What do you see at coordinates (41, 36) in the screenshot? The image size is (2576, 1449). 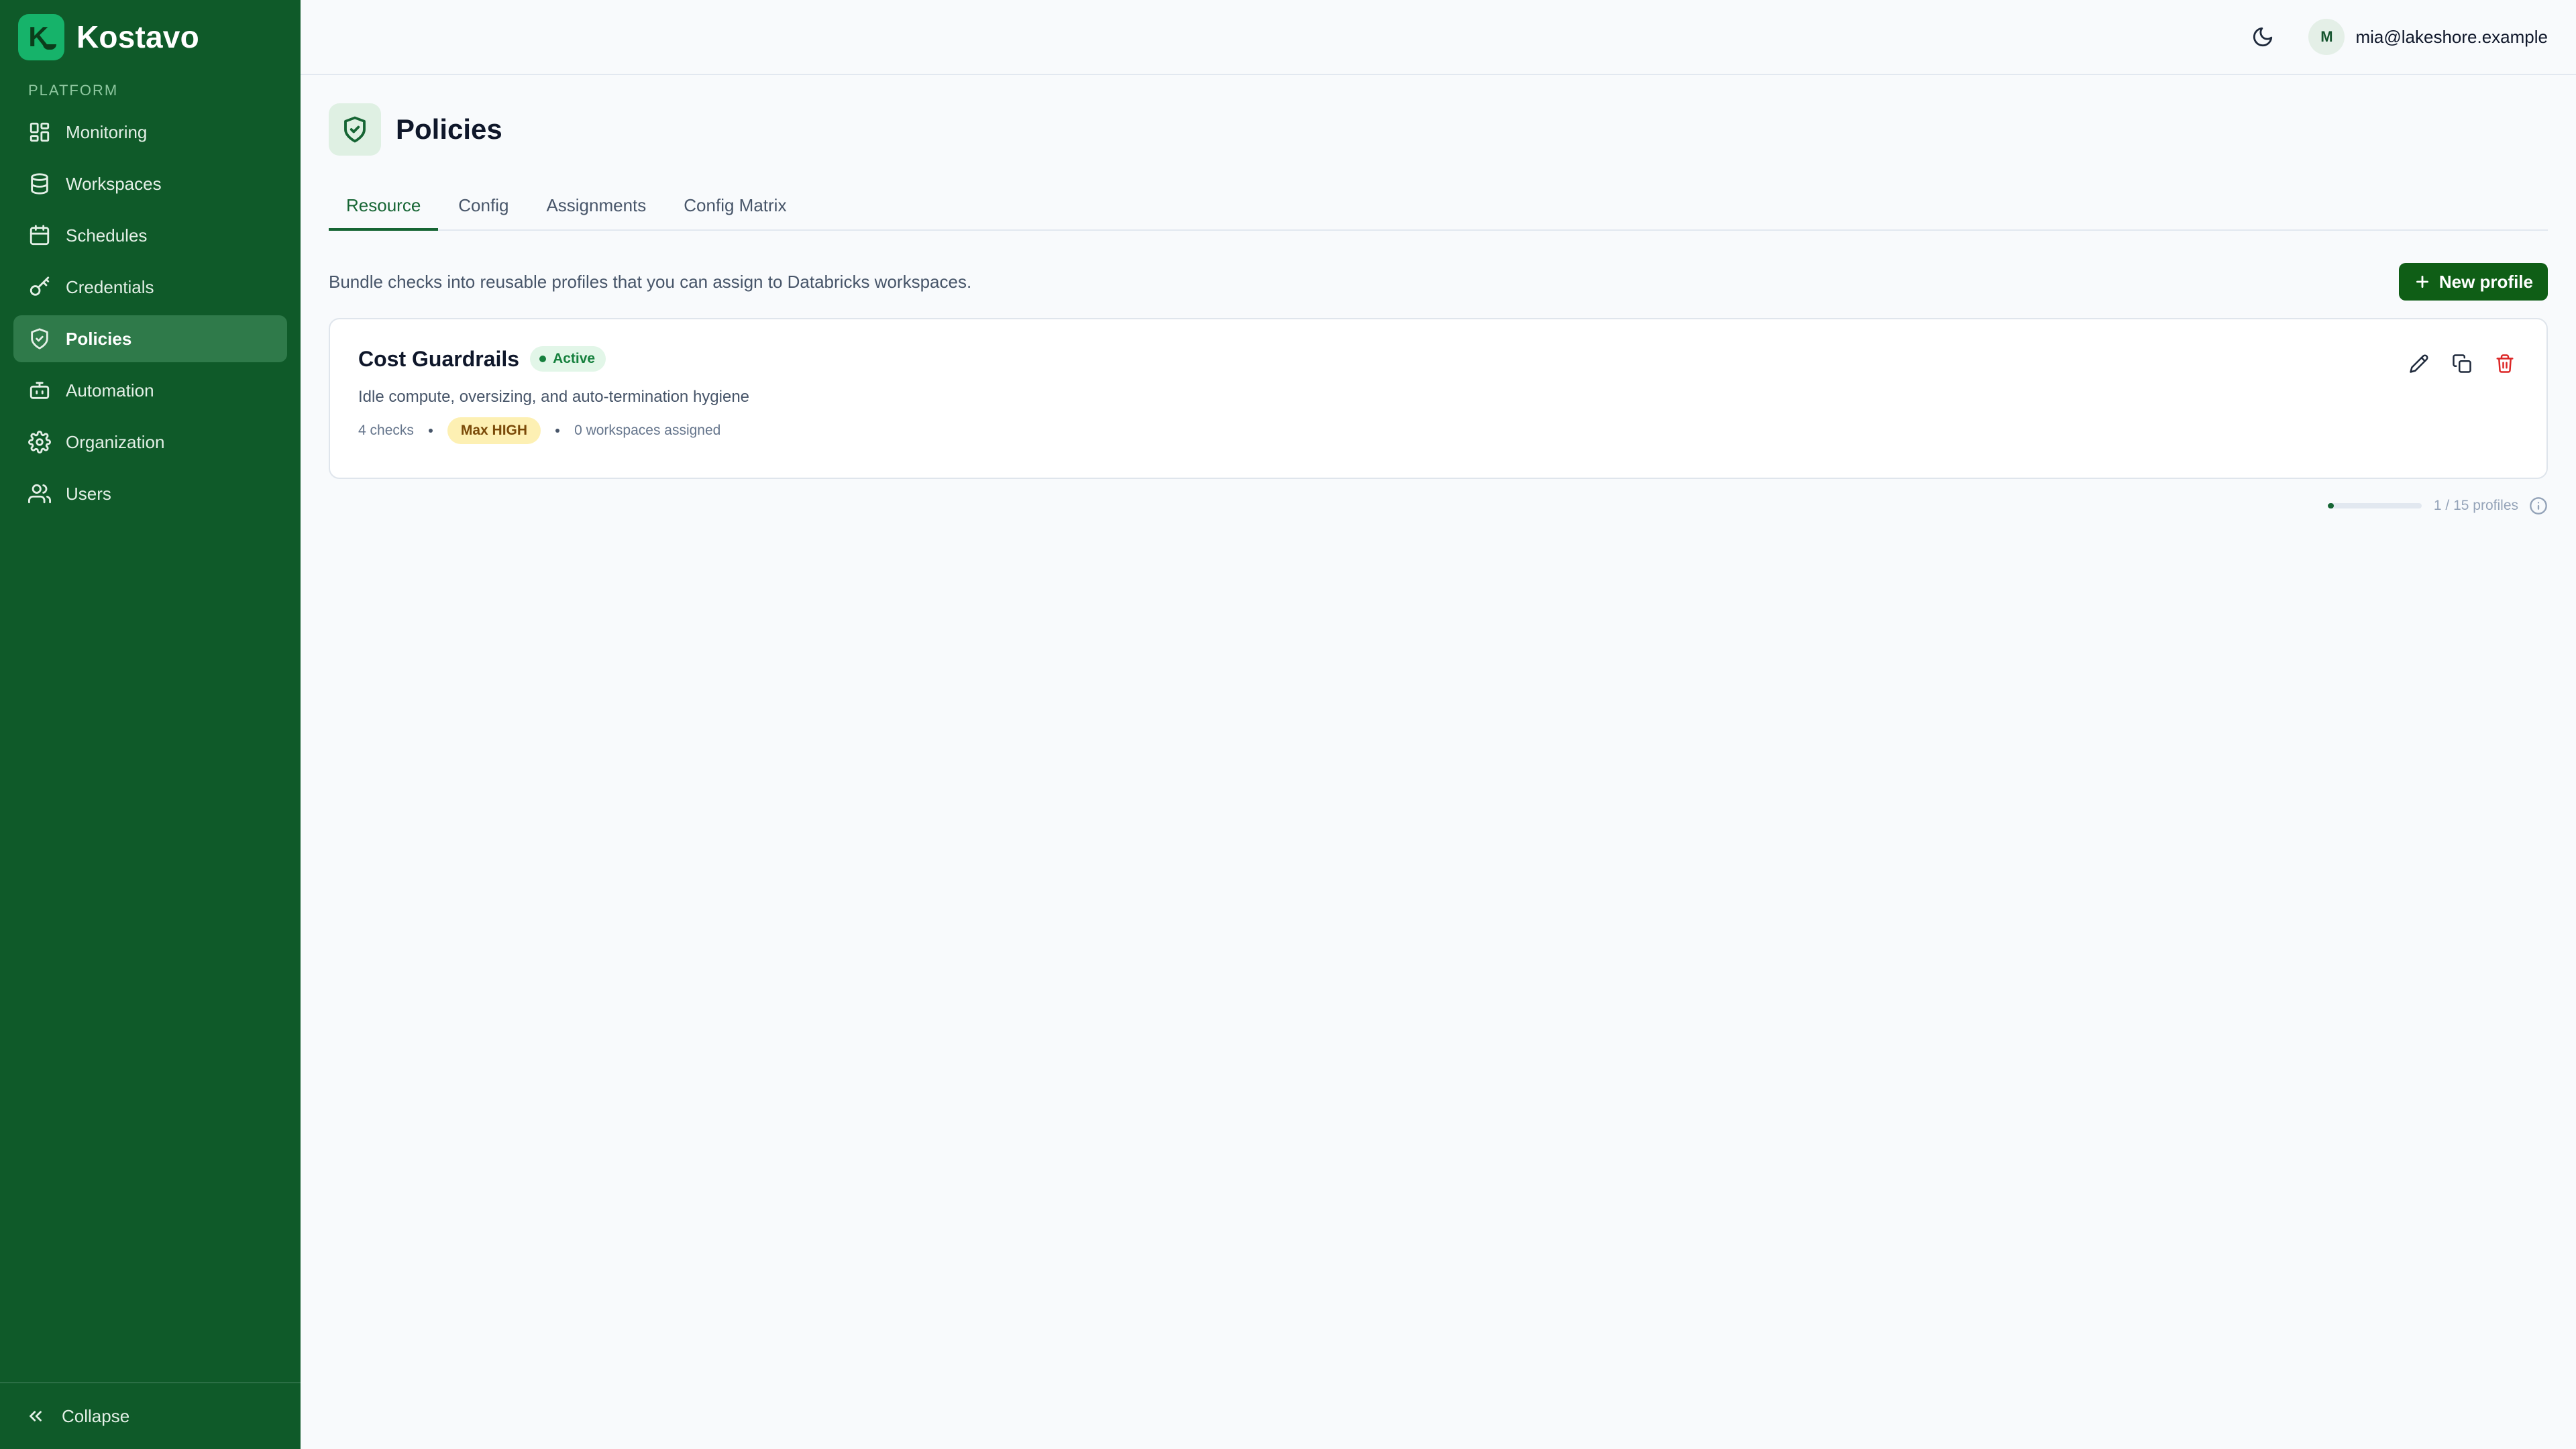 I see `kostavo-logo-icon: K` at bounding box center [41, 36].